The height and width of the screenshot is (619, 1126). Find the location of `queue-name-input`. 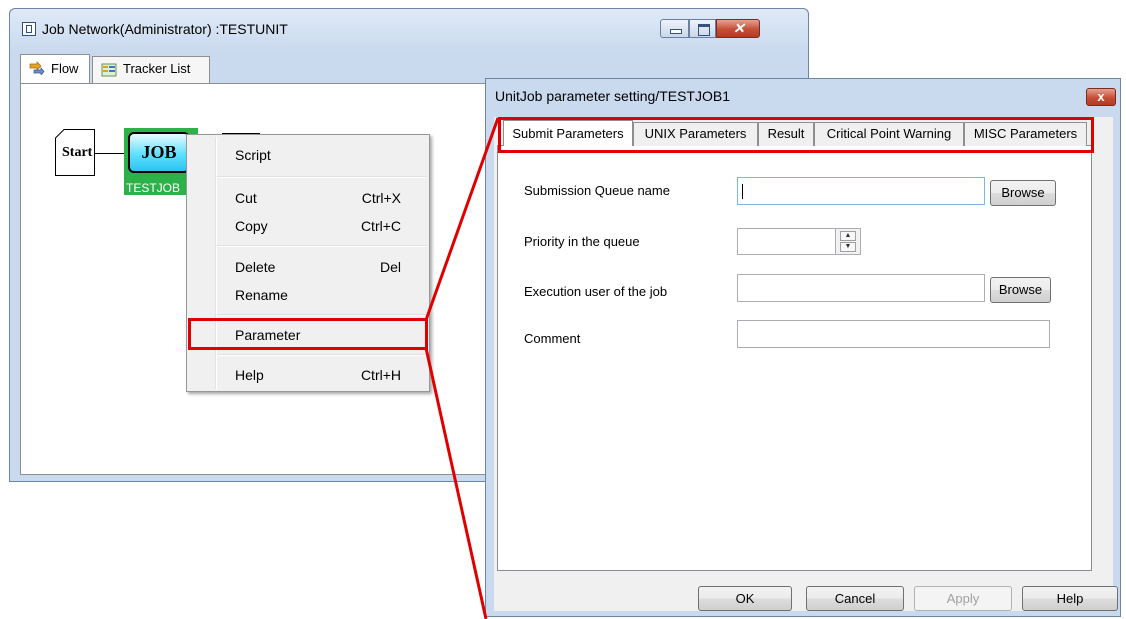

queue-name-input is located at coordinates (861, 191).